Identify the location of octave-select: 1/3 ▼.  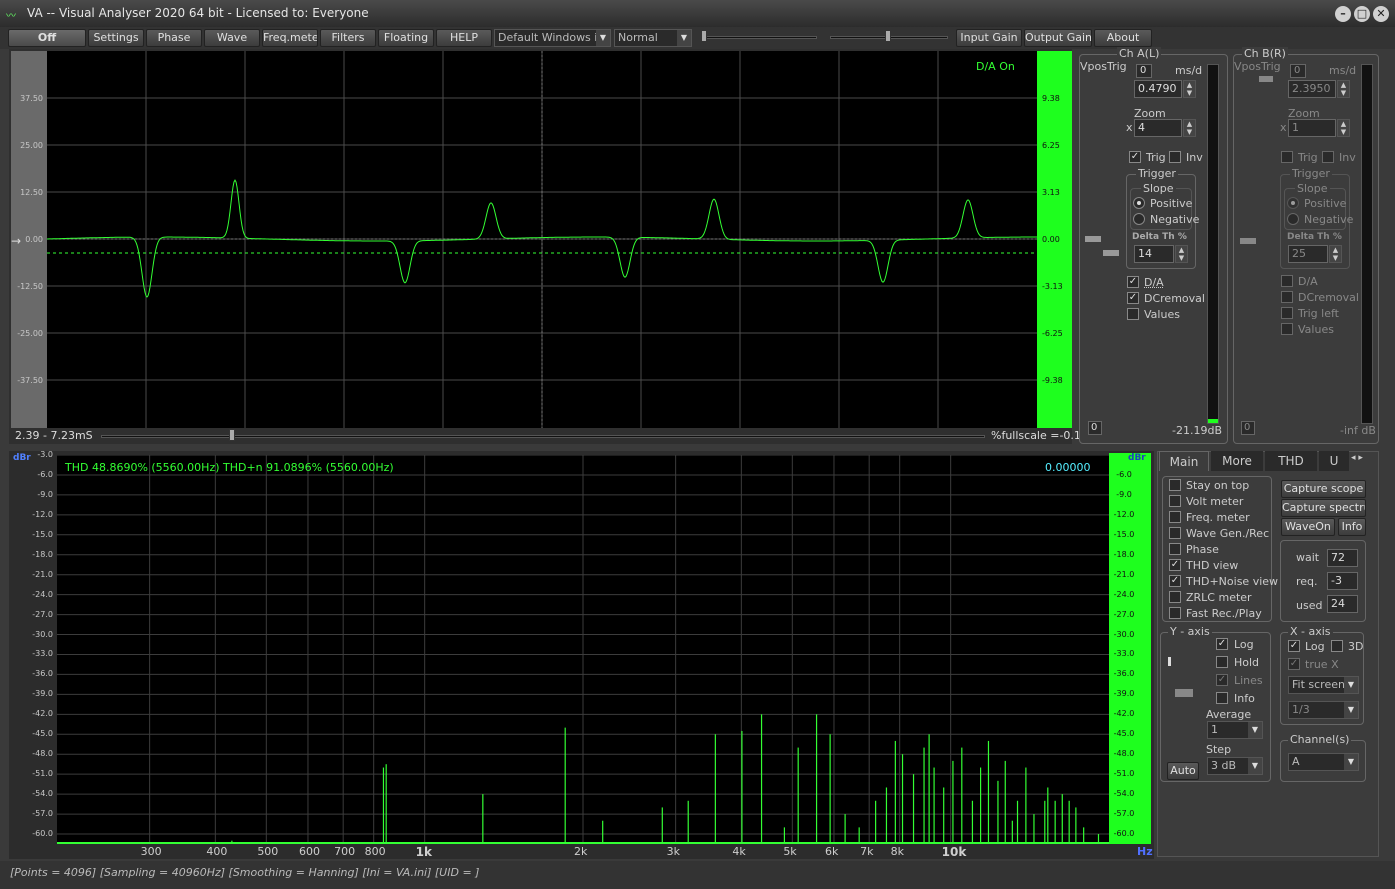
(1323, 710).